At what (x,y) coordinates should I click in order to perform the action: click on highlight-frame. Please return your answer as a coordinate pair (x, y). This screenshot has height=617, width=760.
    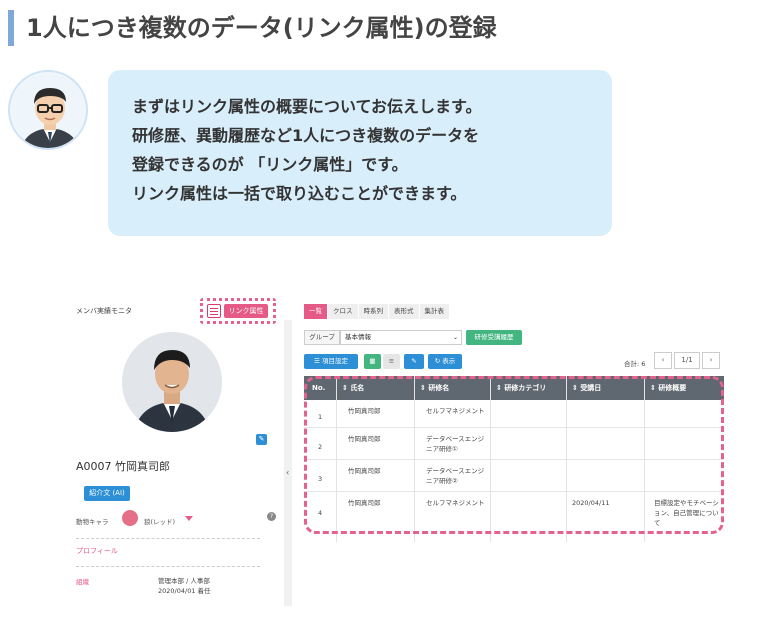
    Looking at the image, I should click on (514, 455).